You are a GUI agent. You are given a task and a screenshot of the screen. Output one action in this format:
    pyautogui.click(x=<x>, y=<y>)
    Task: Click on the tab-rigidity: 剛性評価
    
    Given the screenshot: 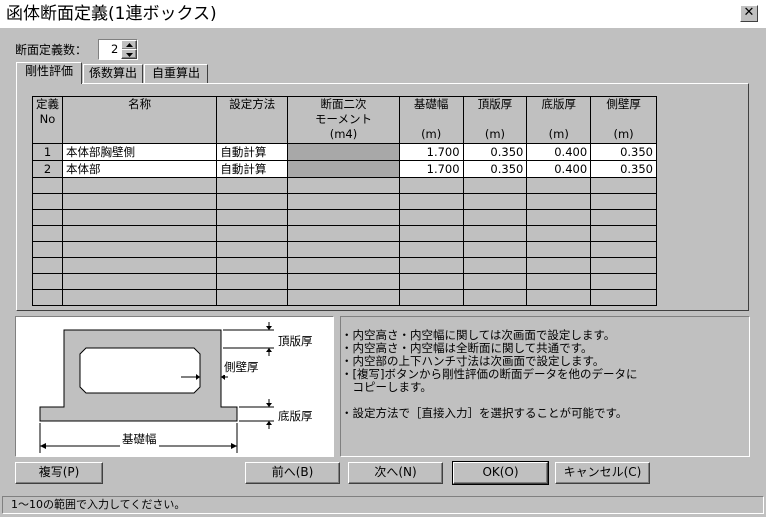 What is the action you would take?
    pyautogui.click(x=49, y=73)
    